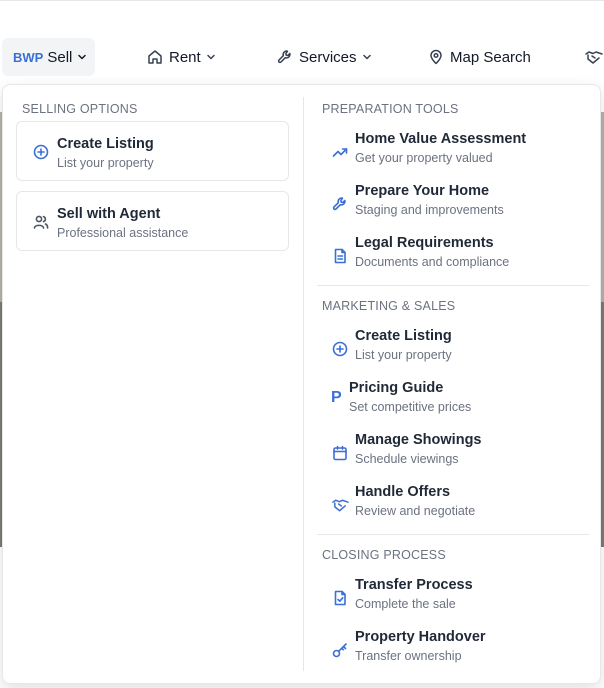 This screenshot has width=604, height=688. I want to click on p-letter-icon: P, so click(336, 397).